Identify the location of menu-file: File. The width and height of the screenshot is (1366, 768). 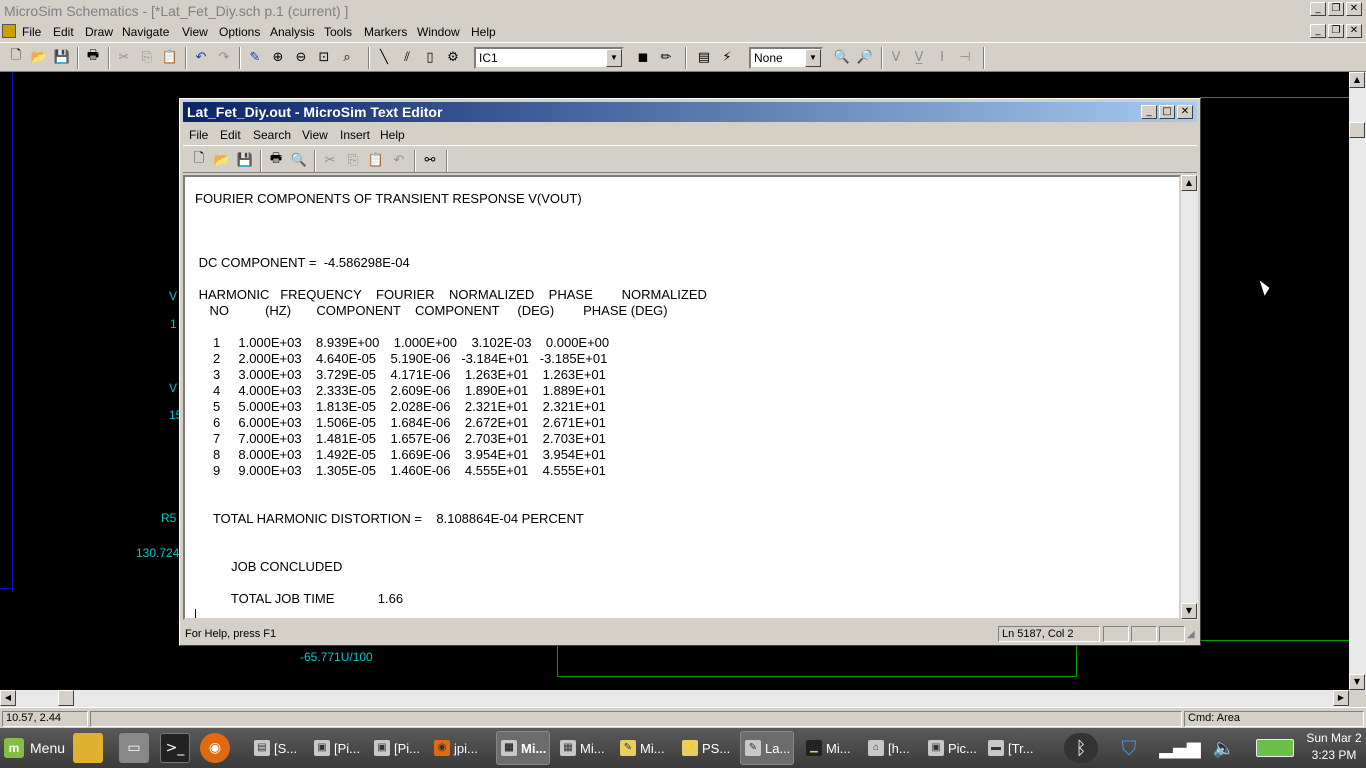
(31, 32).